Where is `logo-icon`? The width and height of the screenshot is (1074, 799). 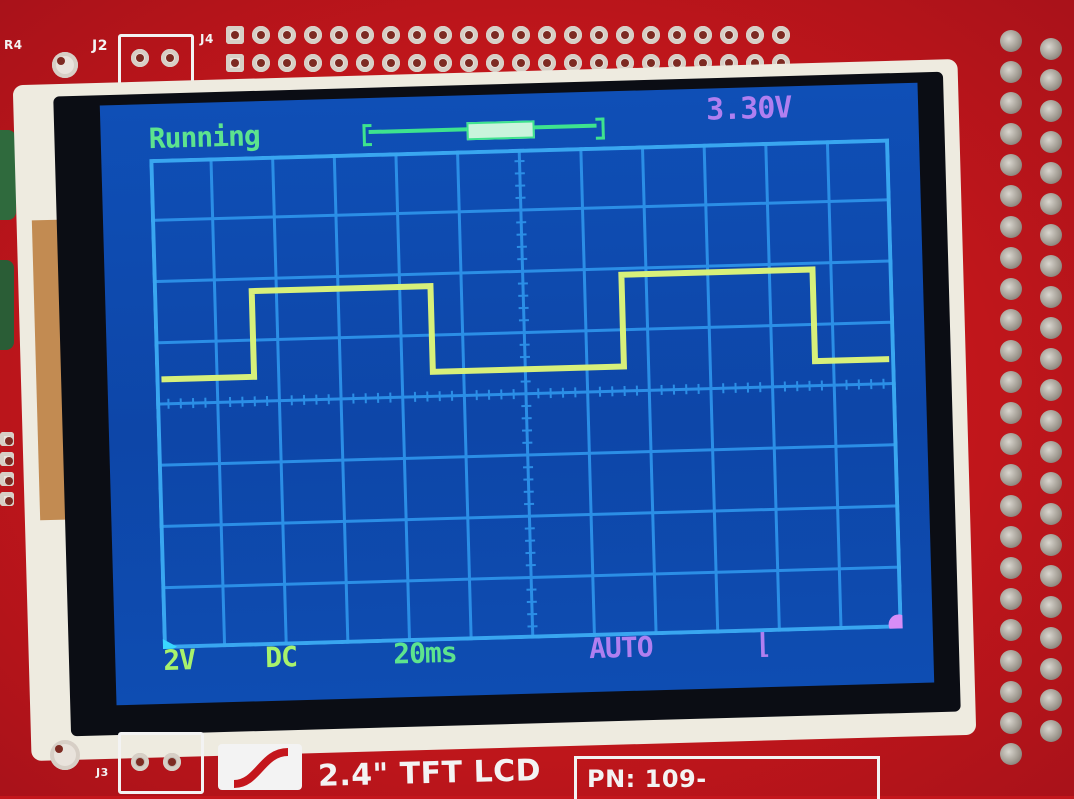
logo-icon is located at coordinates (260, 767).